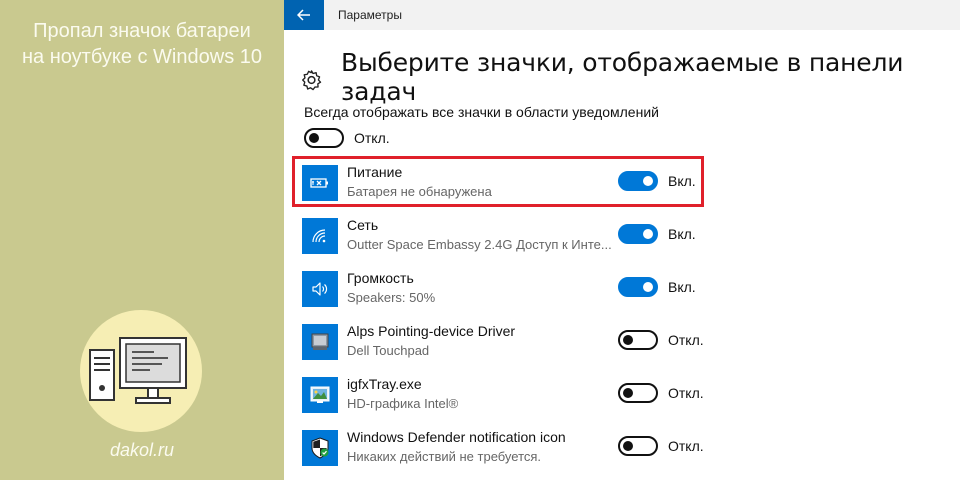  I want to click on network-toggle, so click(638, 234).